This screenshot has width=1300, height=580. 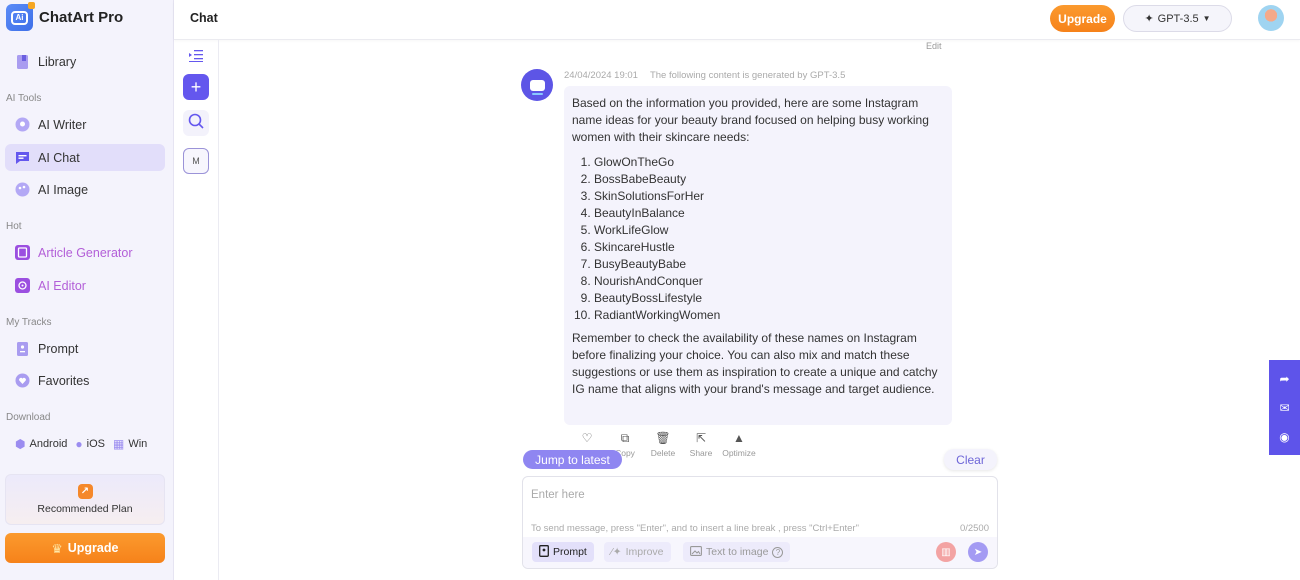 What do you see at coordinates (1284, 379) in the screenshot?
I see `share-arrow-icon: ➦` at bounding box center [1284, 379].